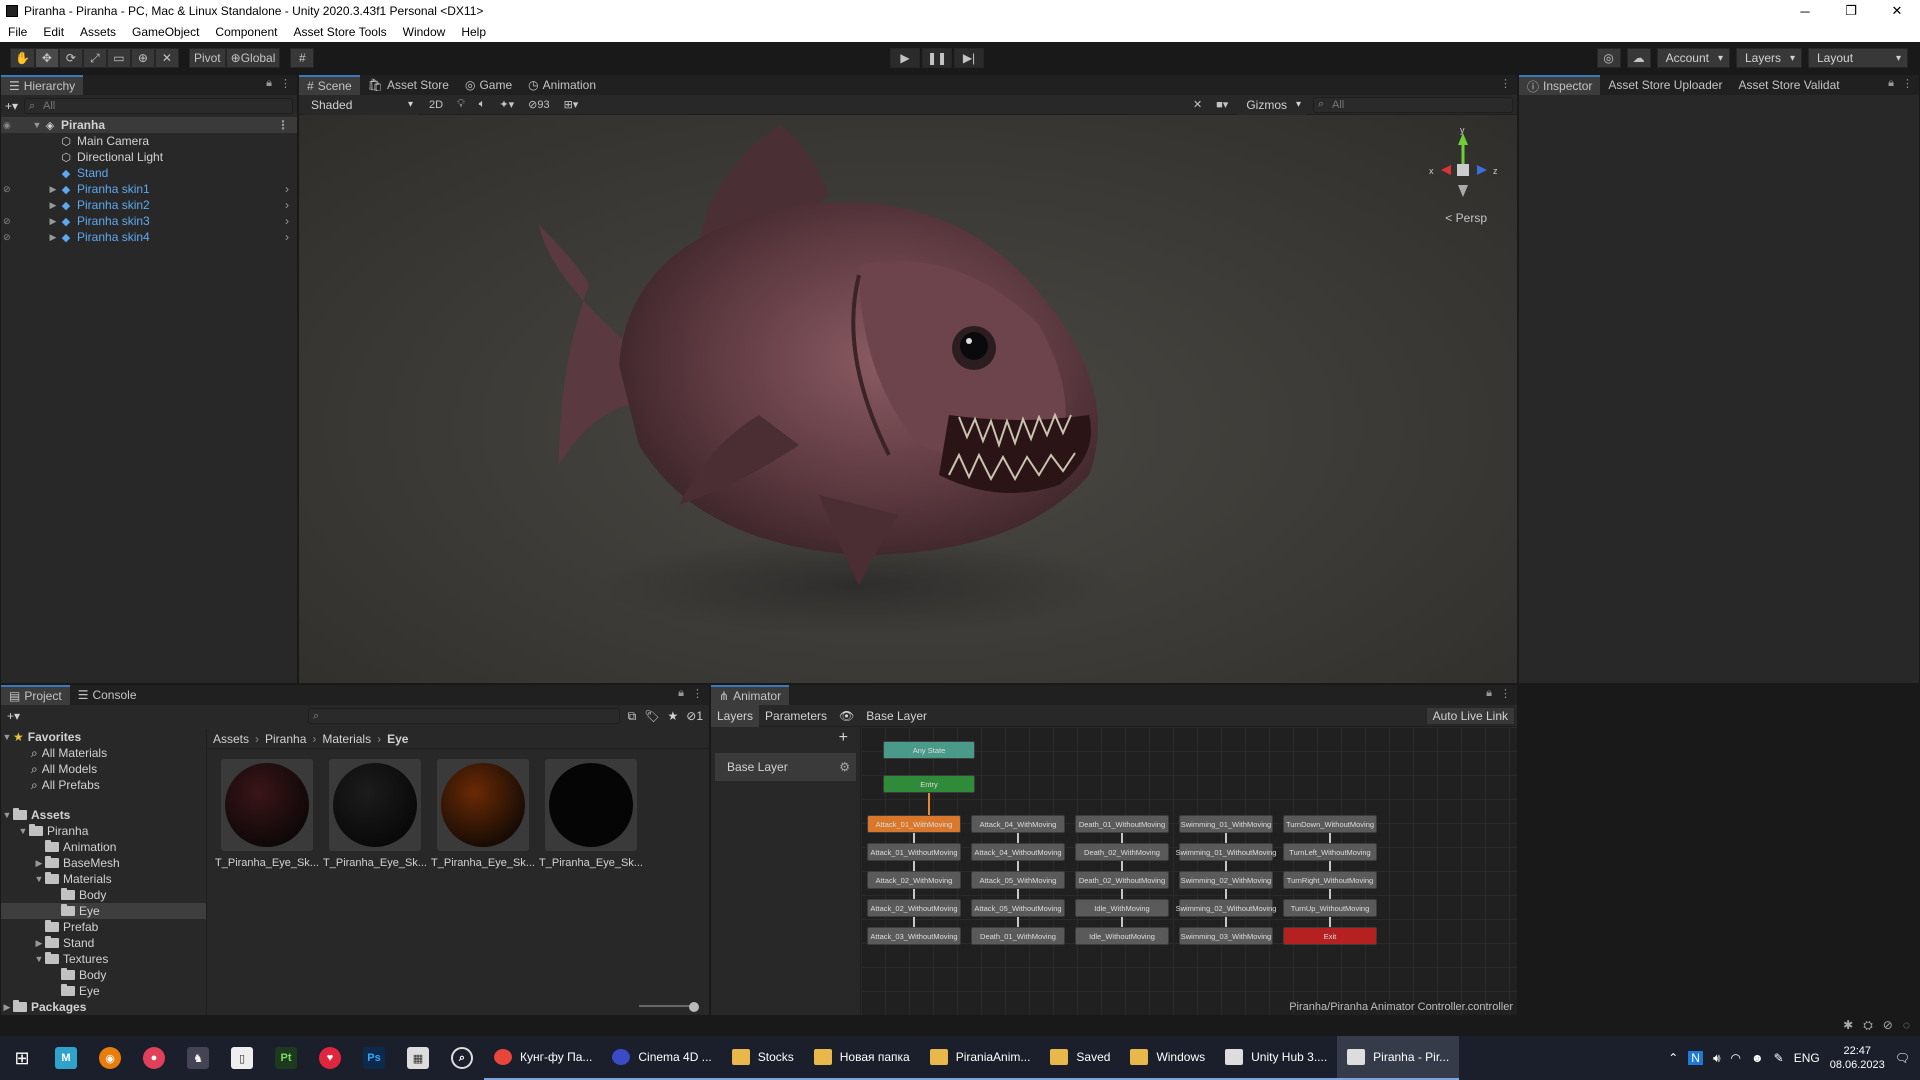 The height and width of the screenshot is (1080, 1920). Describe the element at coordinates (110, 1058) in the screenshot. I see `taskbar-pin: ◉` at that location.